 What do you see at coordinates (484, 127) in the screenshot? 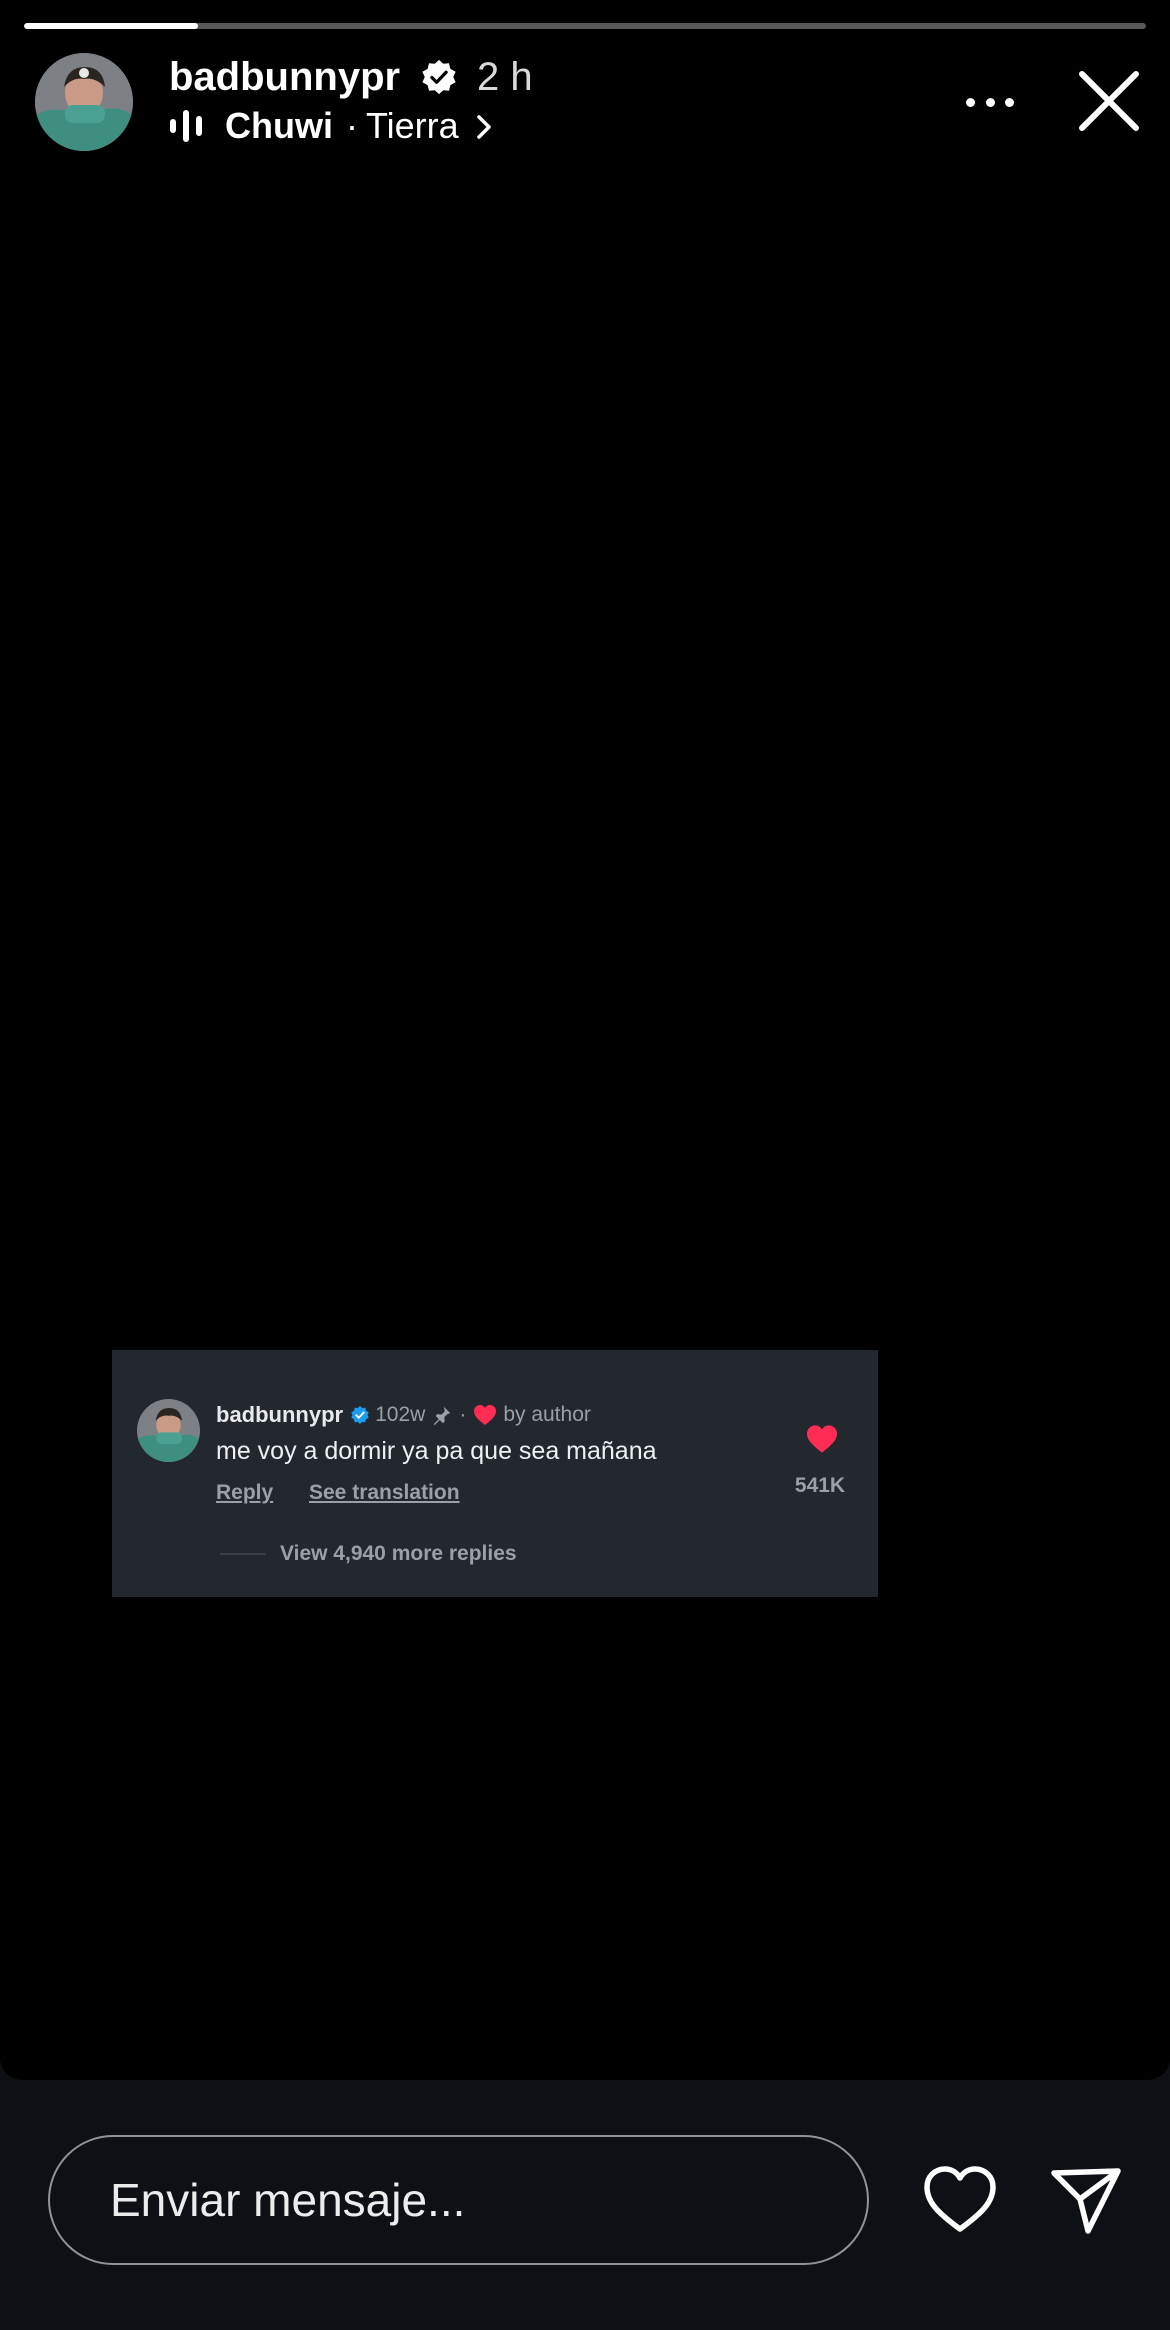
I see `chevron-right-icon` at bounding box center [484, 127].